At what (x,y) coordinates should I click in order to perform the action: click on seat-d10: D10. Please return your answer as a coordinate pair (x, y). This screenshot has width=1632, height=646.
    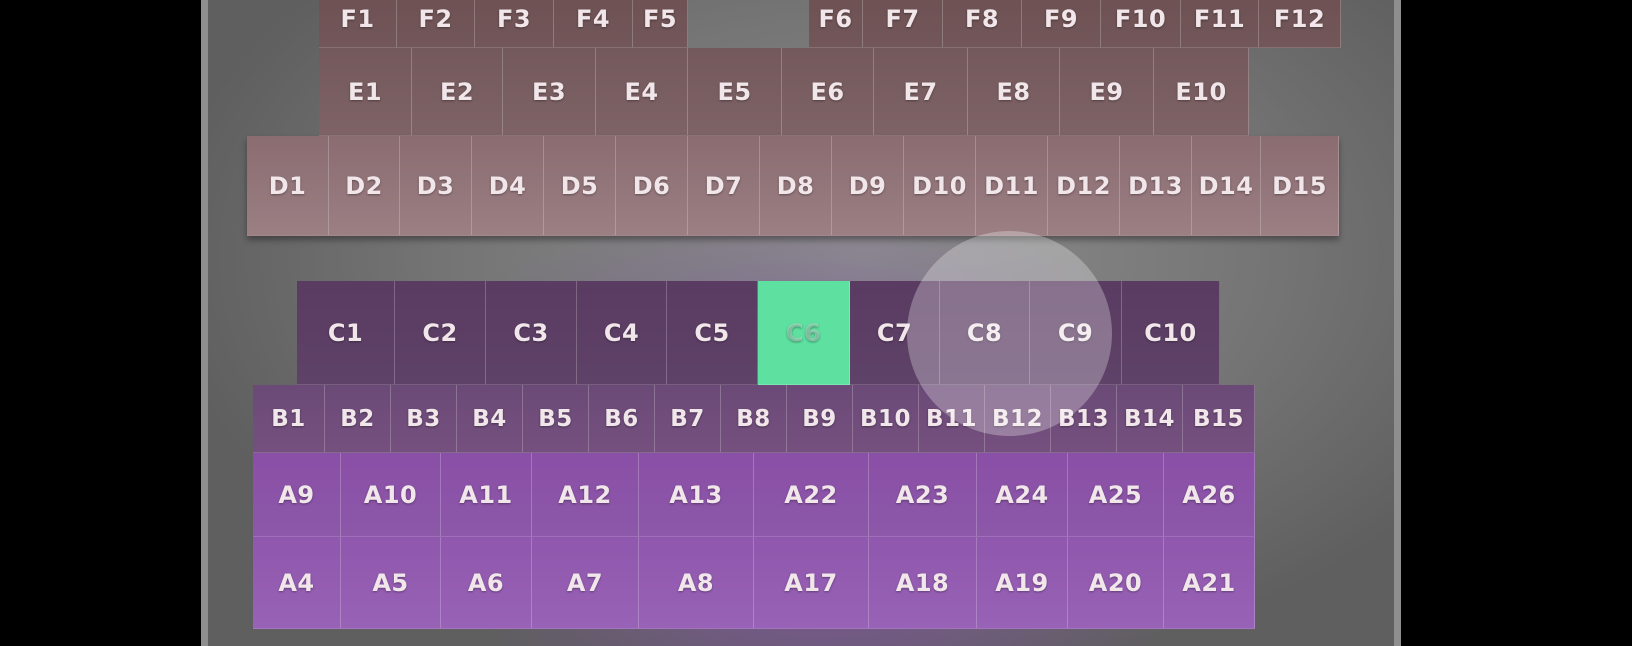
    Looking at the image, I should click on (940, 186).